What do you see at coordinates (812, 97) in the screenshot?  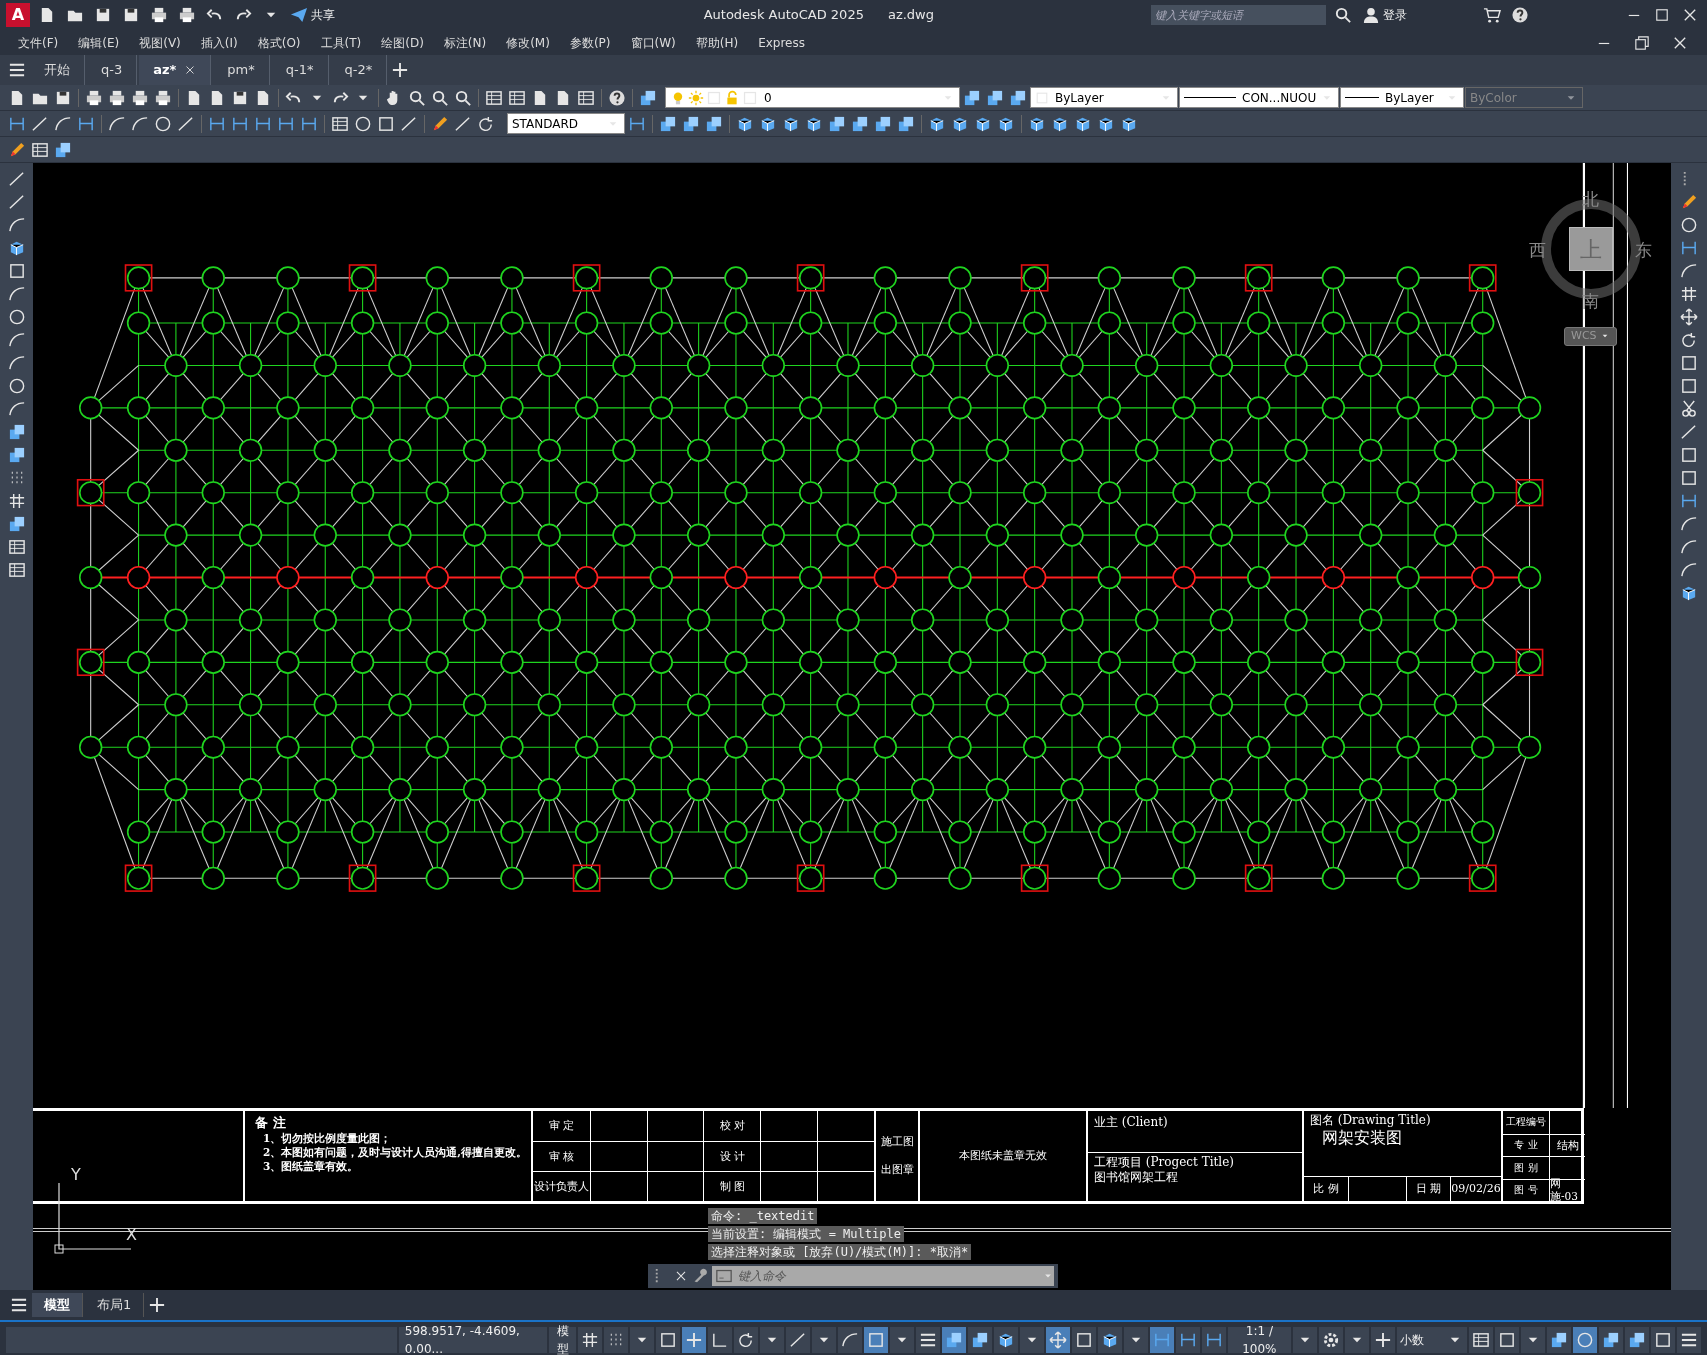 I see `layer-dropdown: 0` at bounding box center [812, 97].